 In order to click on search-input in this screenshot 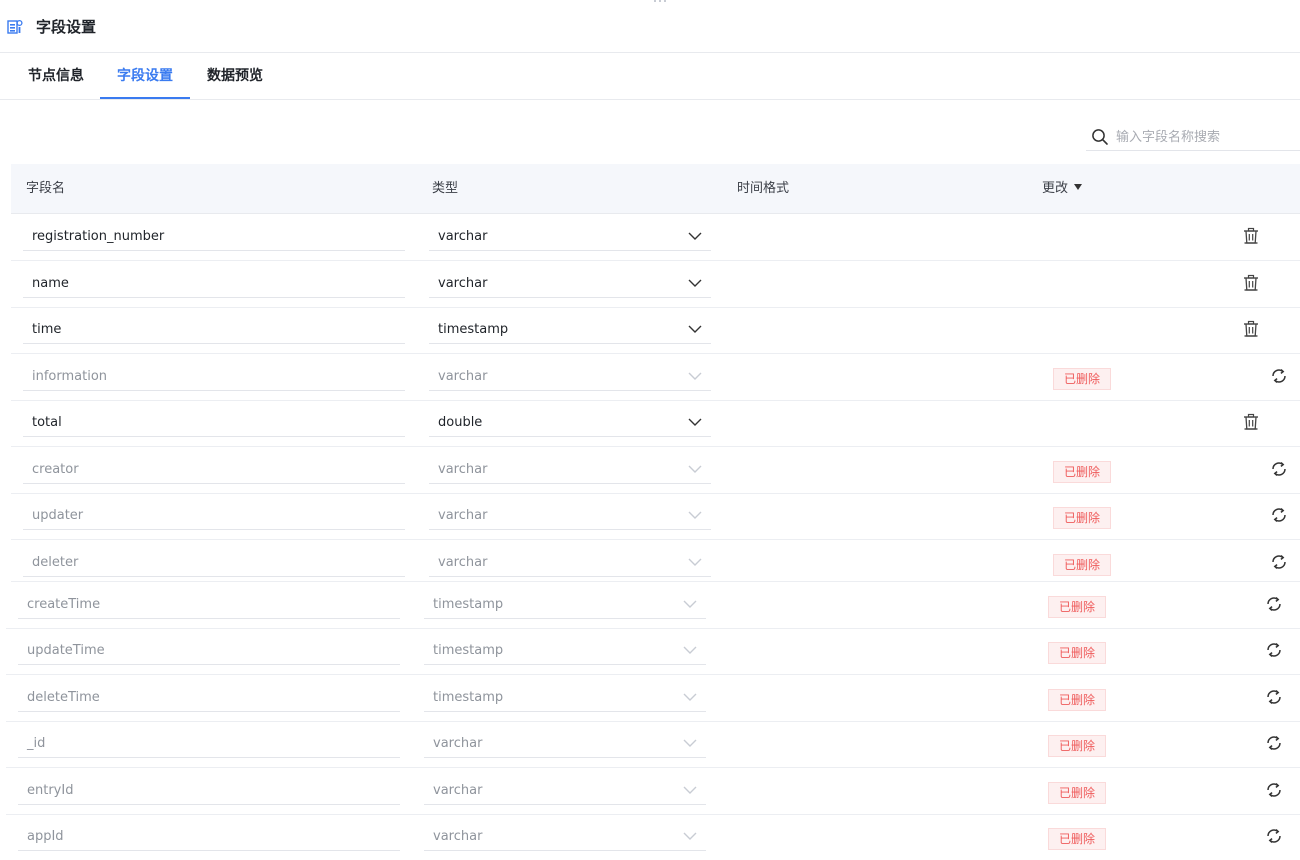, I will do `click(1206, 137)`.